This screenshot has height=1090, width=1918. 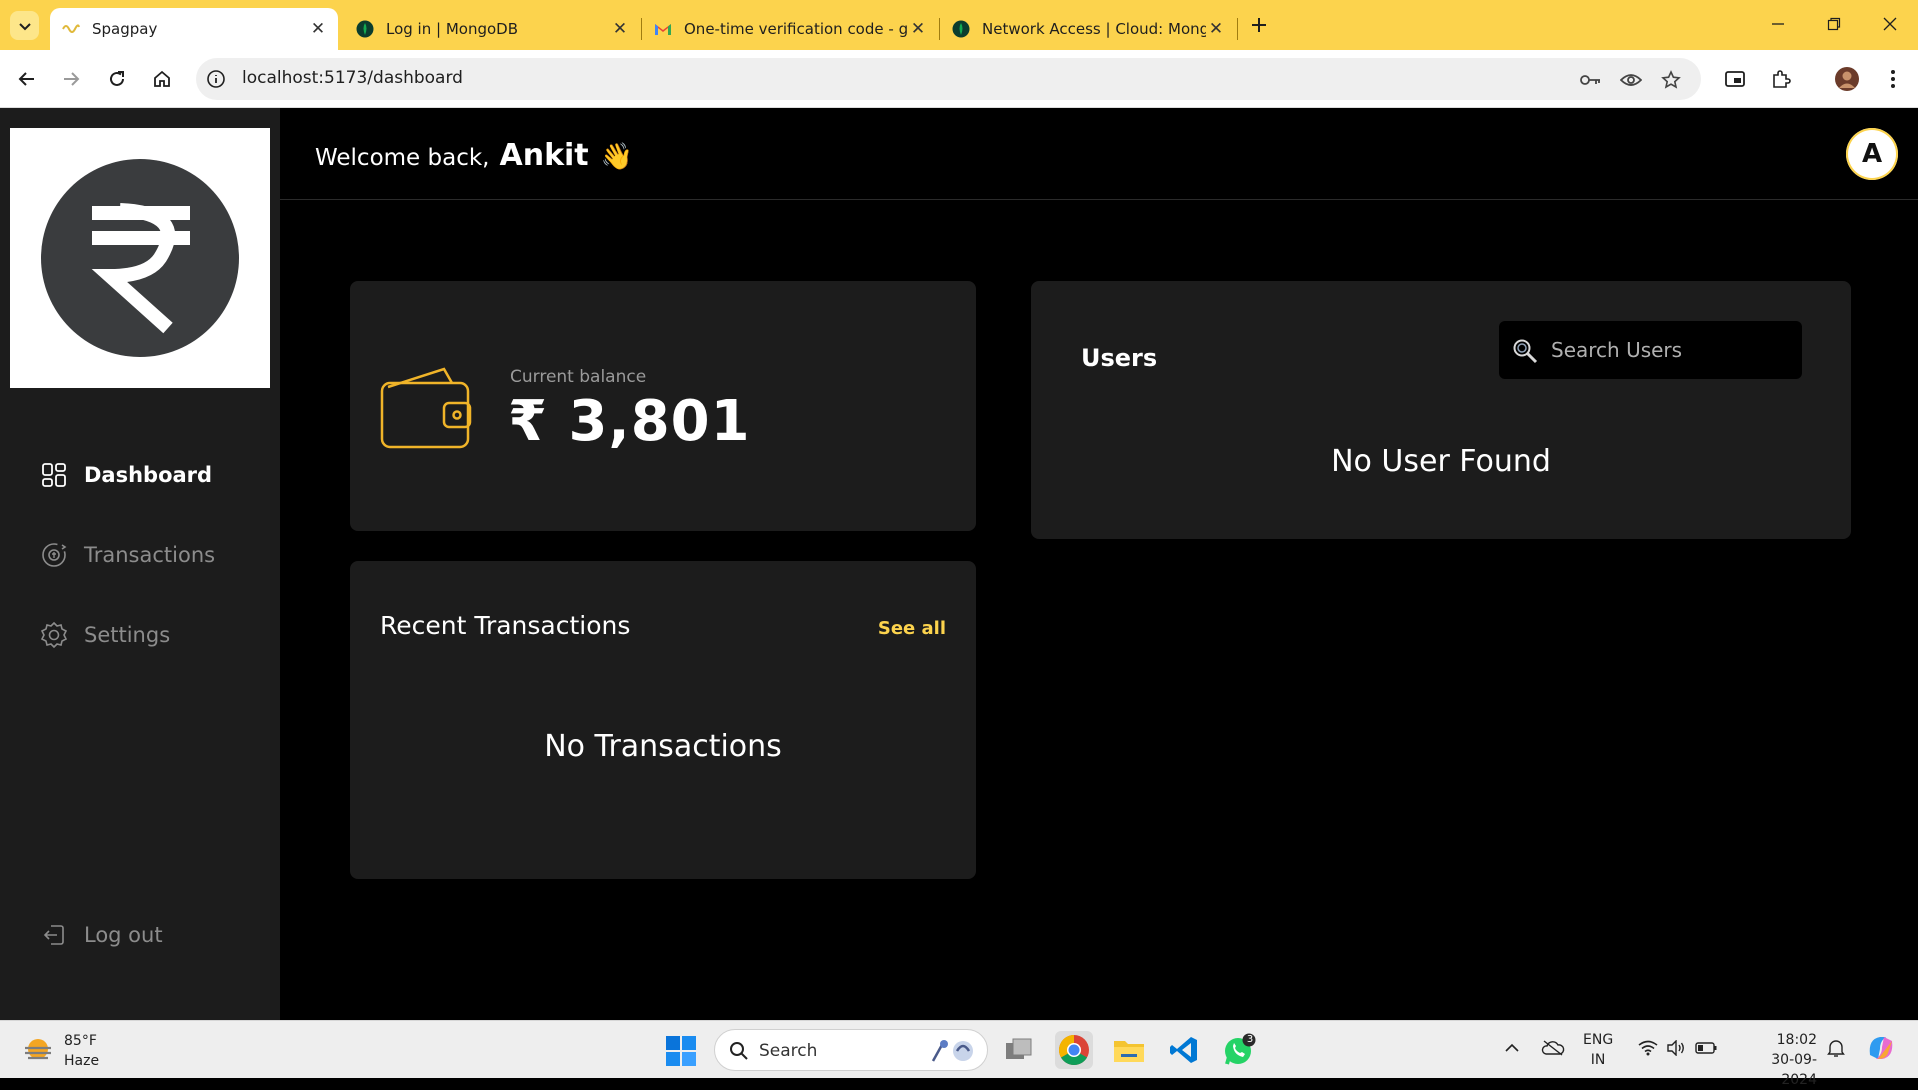 What do you see at coordinates (1088, 29) in the screenshot?
I see `tab-mongodb-network: Network Access | Cloud: Mongo ✕` at bounding box center [1088, 29].